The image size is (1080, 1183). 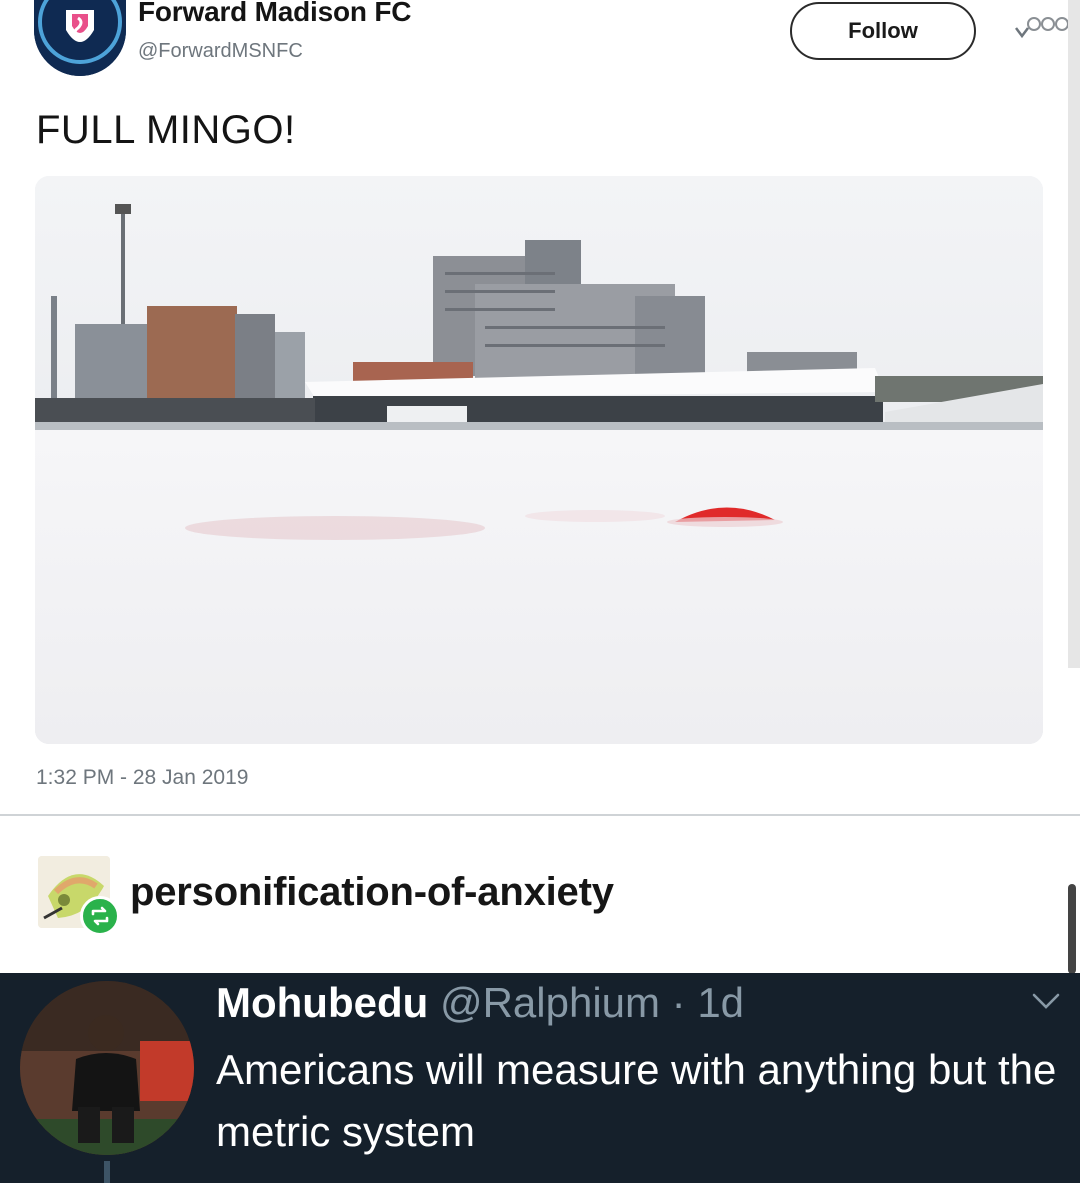 What do you see at coordinates (142, 778) in the screenshot?
I see `tweet-timestamp: 1:32 PM - 28 Jan 2019` at bounding box center [142, 778].